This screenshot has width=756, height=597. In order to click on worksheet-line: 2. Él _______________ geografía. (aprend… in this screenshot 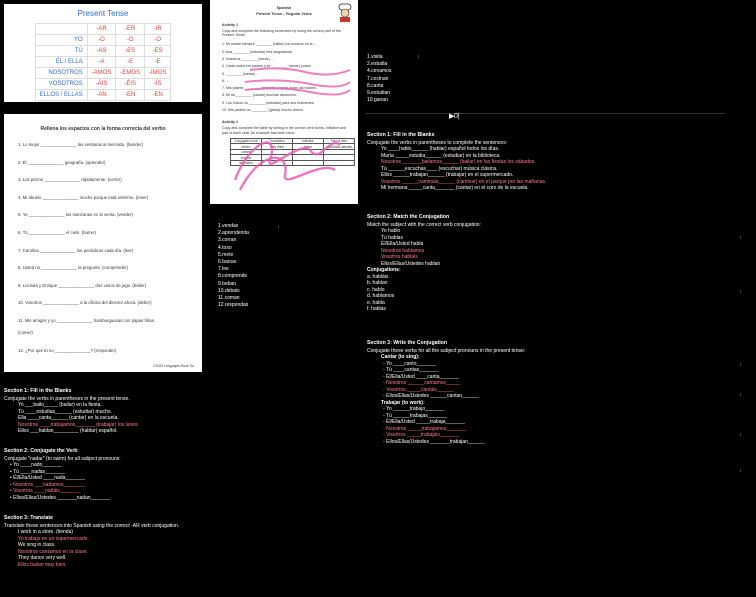, I will do `click(62, 162)`.